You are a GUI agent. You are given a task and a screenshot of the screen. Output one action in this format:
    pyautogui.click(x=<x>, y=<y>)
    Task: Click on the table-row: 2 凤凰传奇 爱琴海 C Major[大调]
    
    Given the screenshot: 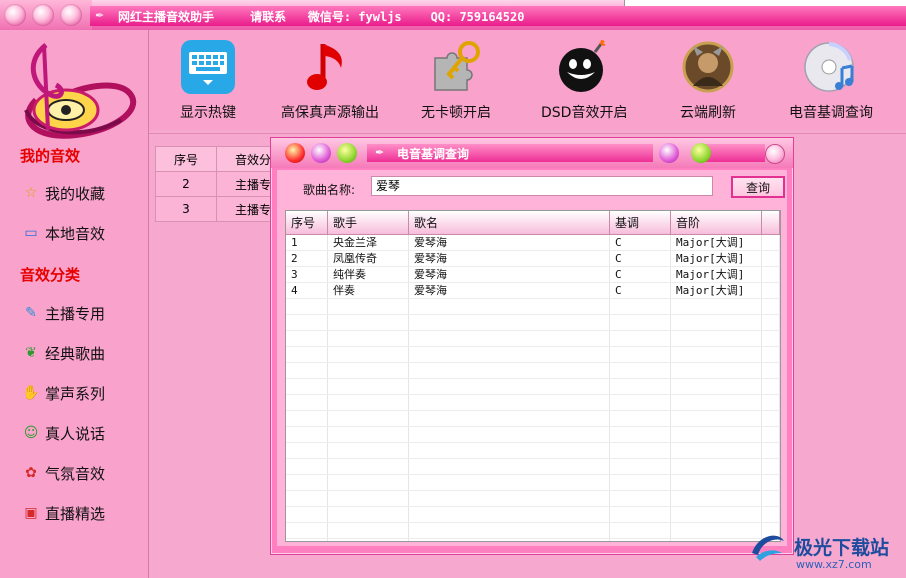 What is the action you would take?
    pyautogui.click(x=533, y=258)
    